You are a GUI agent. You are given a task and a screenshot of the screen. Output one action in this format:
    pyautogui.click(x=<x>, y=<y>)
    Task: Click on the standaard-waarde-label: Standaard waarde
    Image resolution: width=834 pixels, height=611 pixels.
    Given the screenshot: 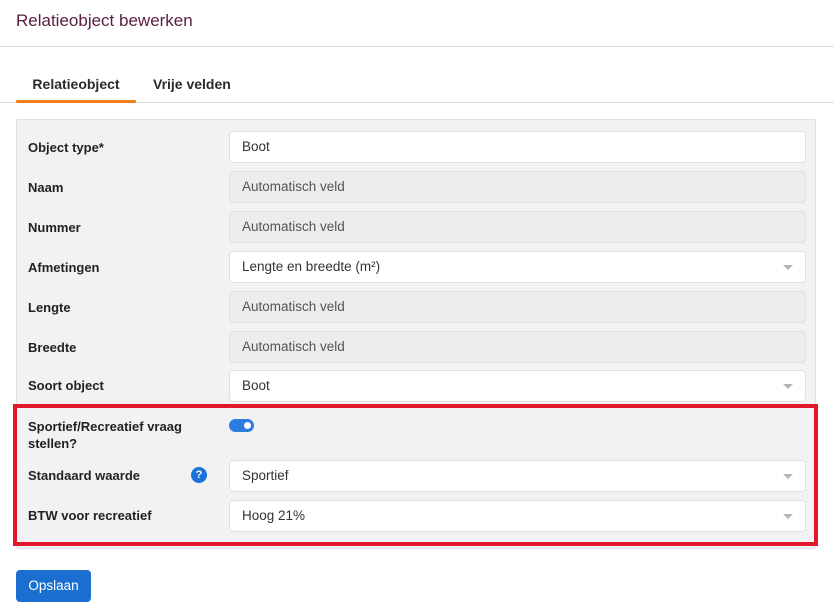 What is the action you would take?
    pyautogui.click(x=84, y=475)
    